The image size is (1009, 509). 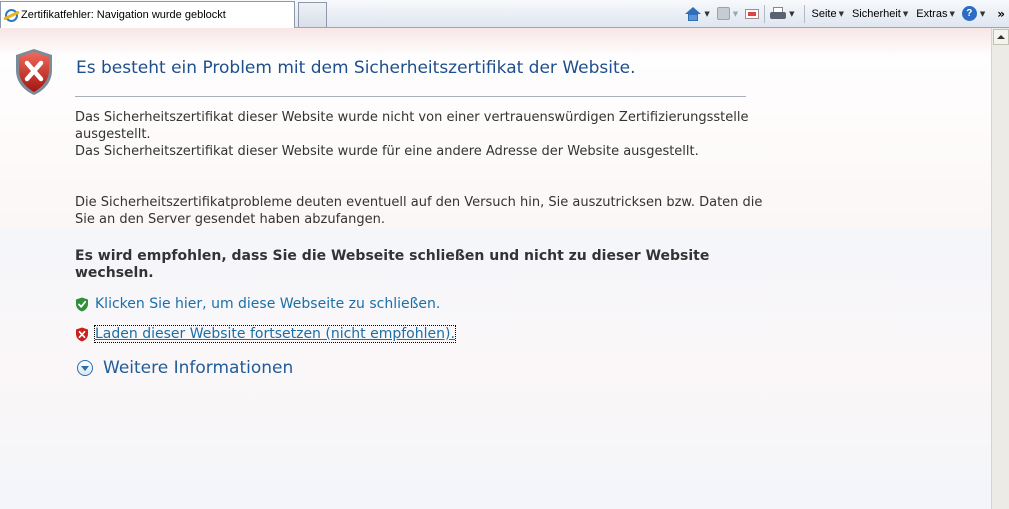 What do you see at coordinates (495, 43) in the screenshot?
I see `header-tint` at bounding box center [495, 43].